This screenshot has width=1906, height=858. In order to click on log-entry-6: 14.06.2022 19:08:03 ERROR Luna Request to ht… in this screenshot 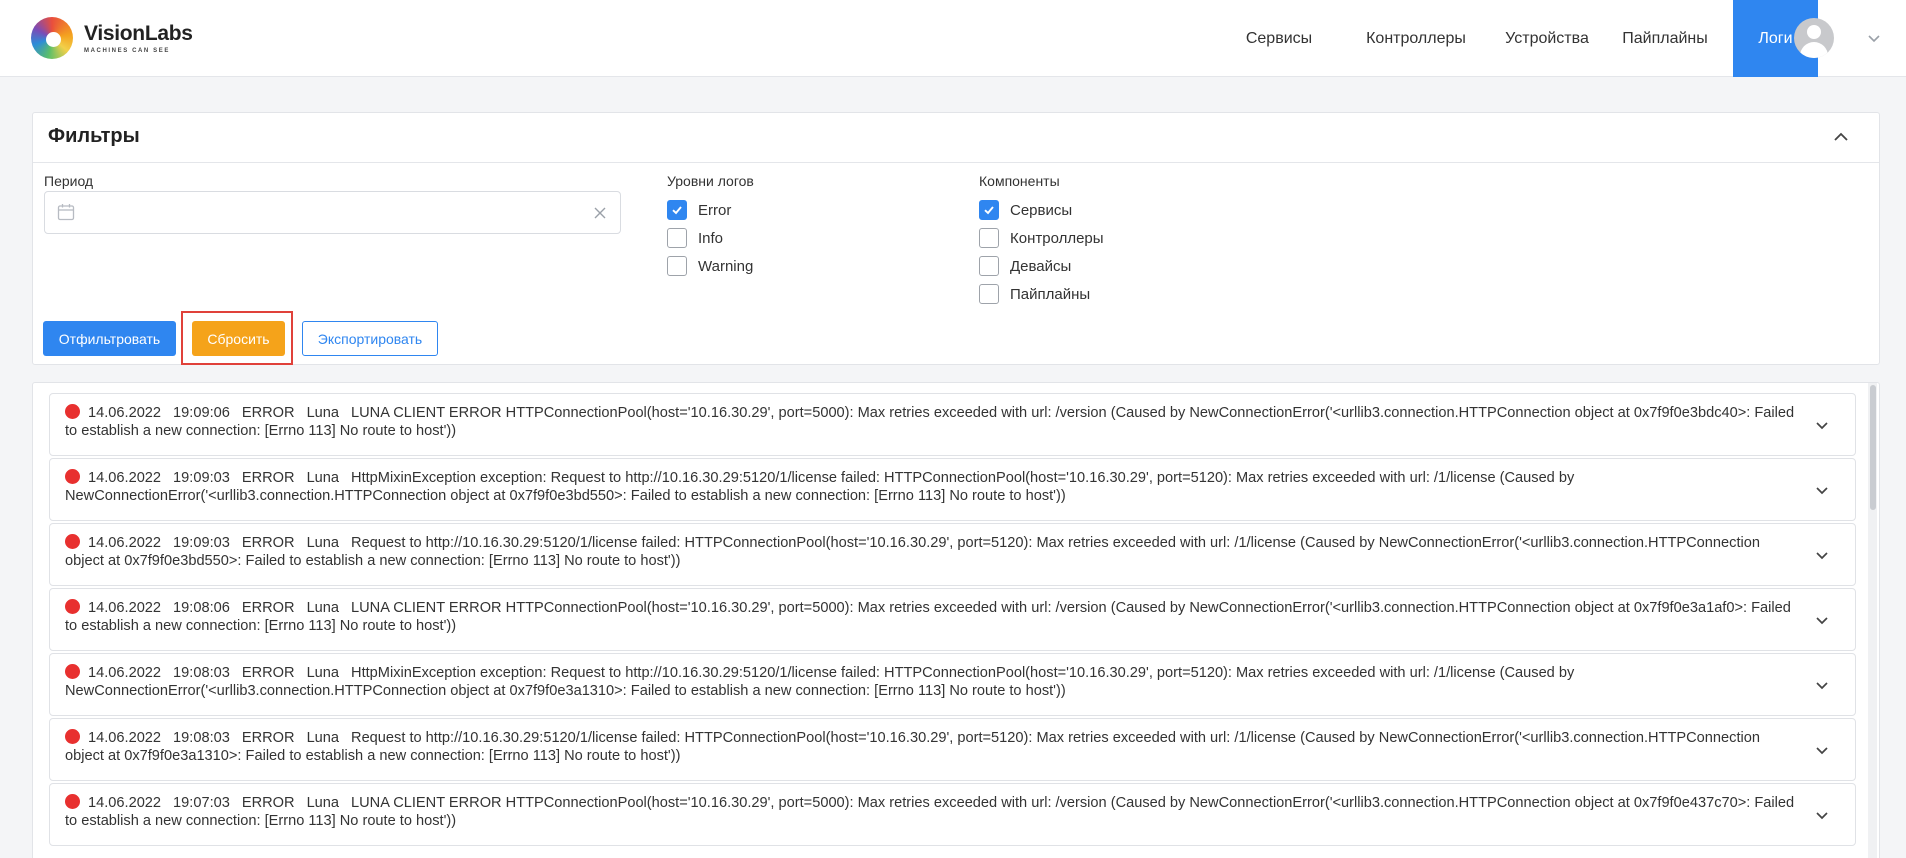, I will do `click(952, 749)`.